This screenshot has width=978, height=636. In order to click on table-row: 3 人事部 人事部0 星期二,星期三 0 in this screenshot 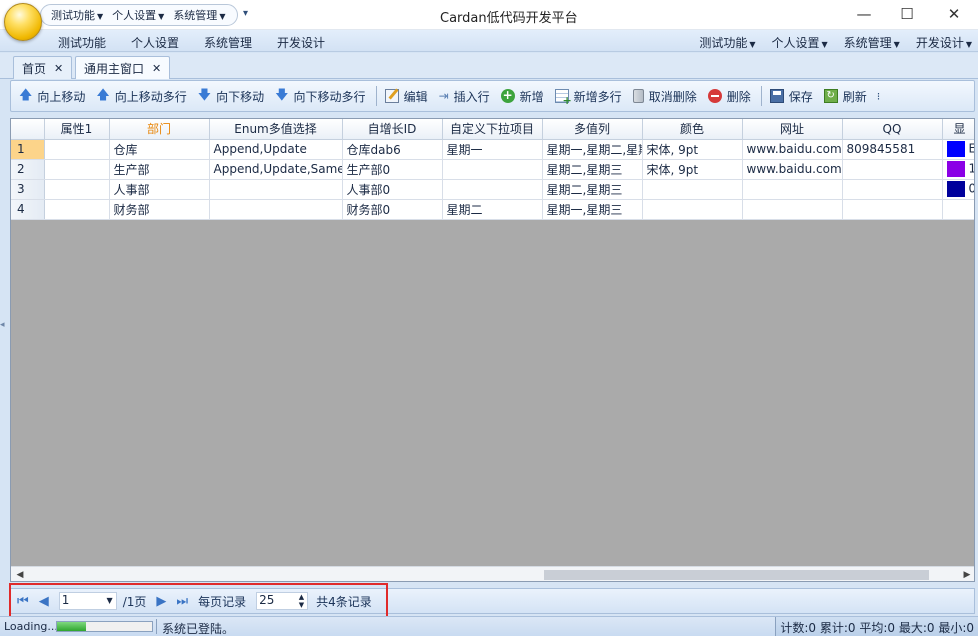, I will do `click(492, 189)`.